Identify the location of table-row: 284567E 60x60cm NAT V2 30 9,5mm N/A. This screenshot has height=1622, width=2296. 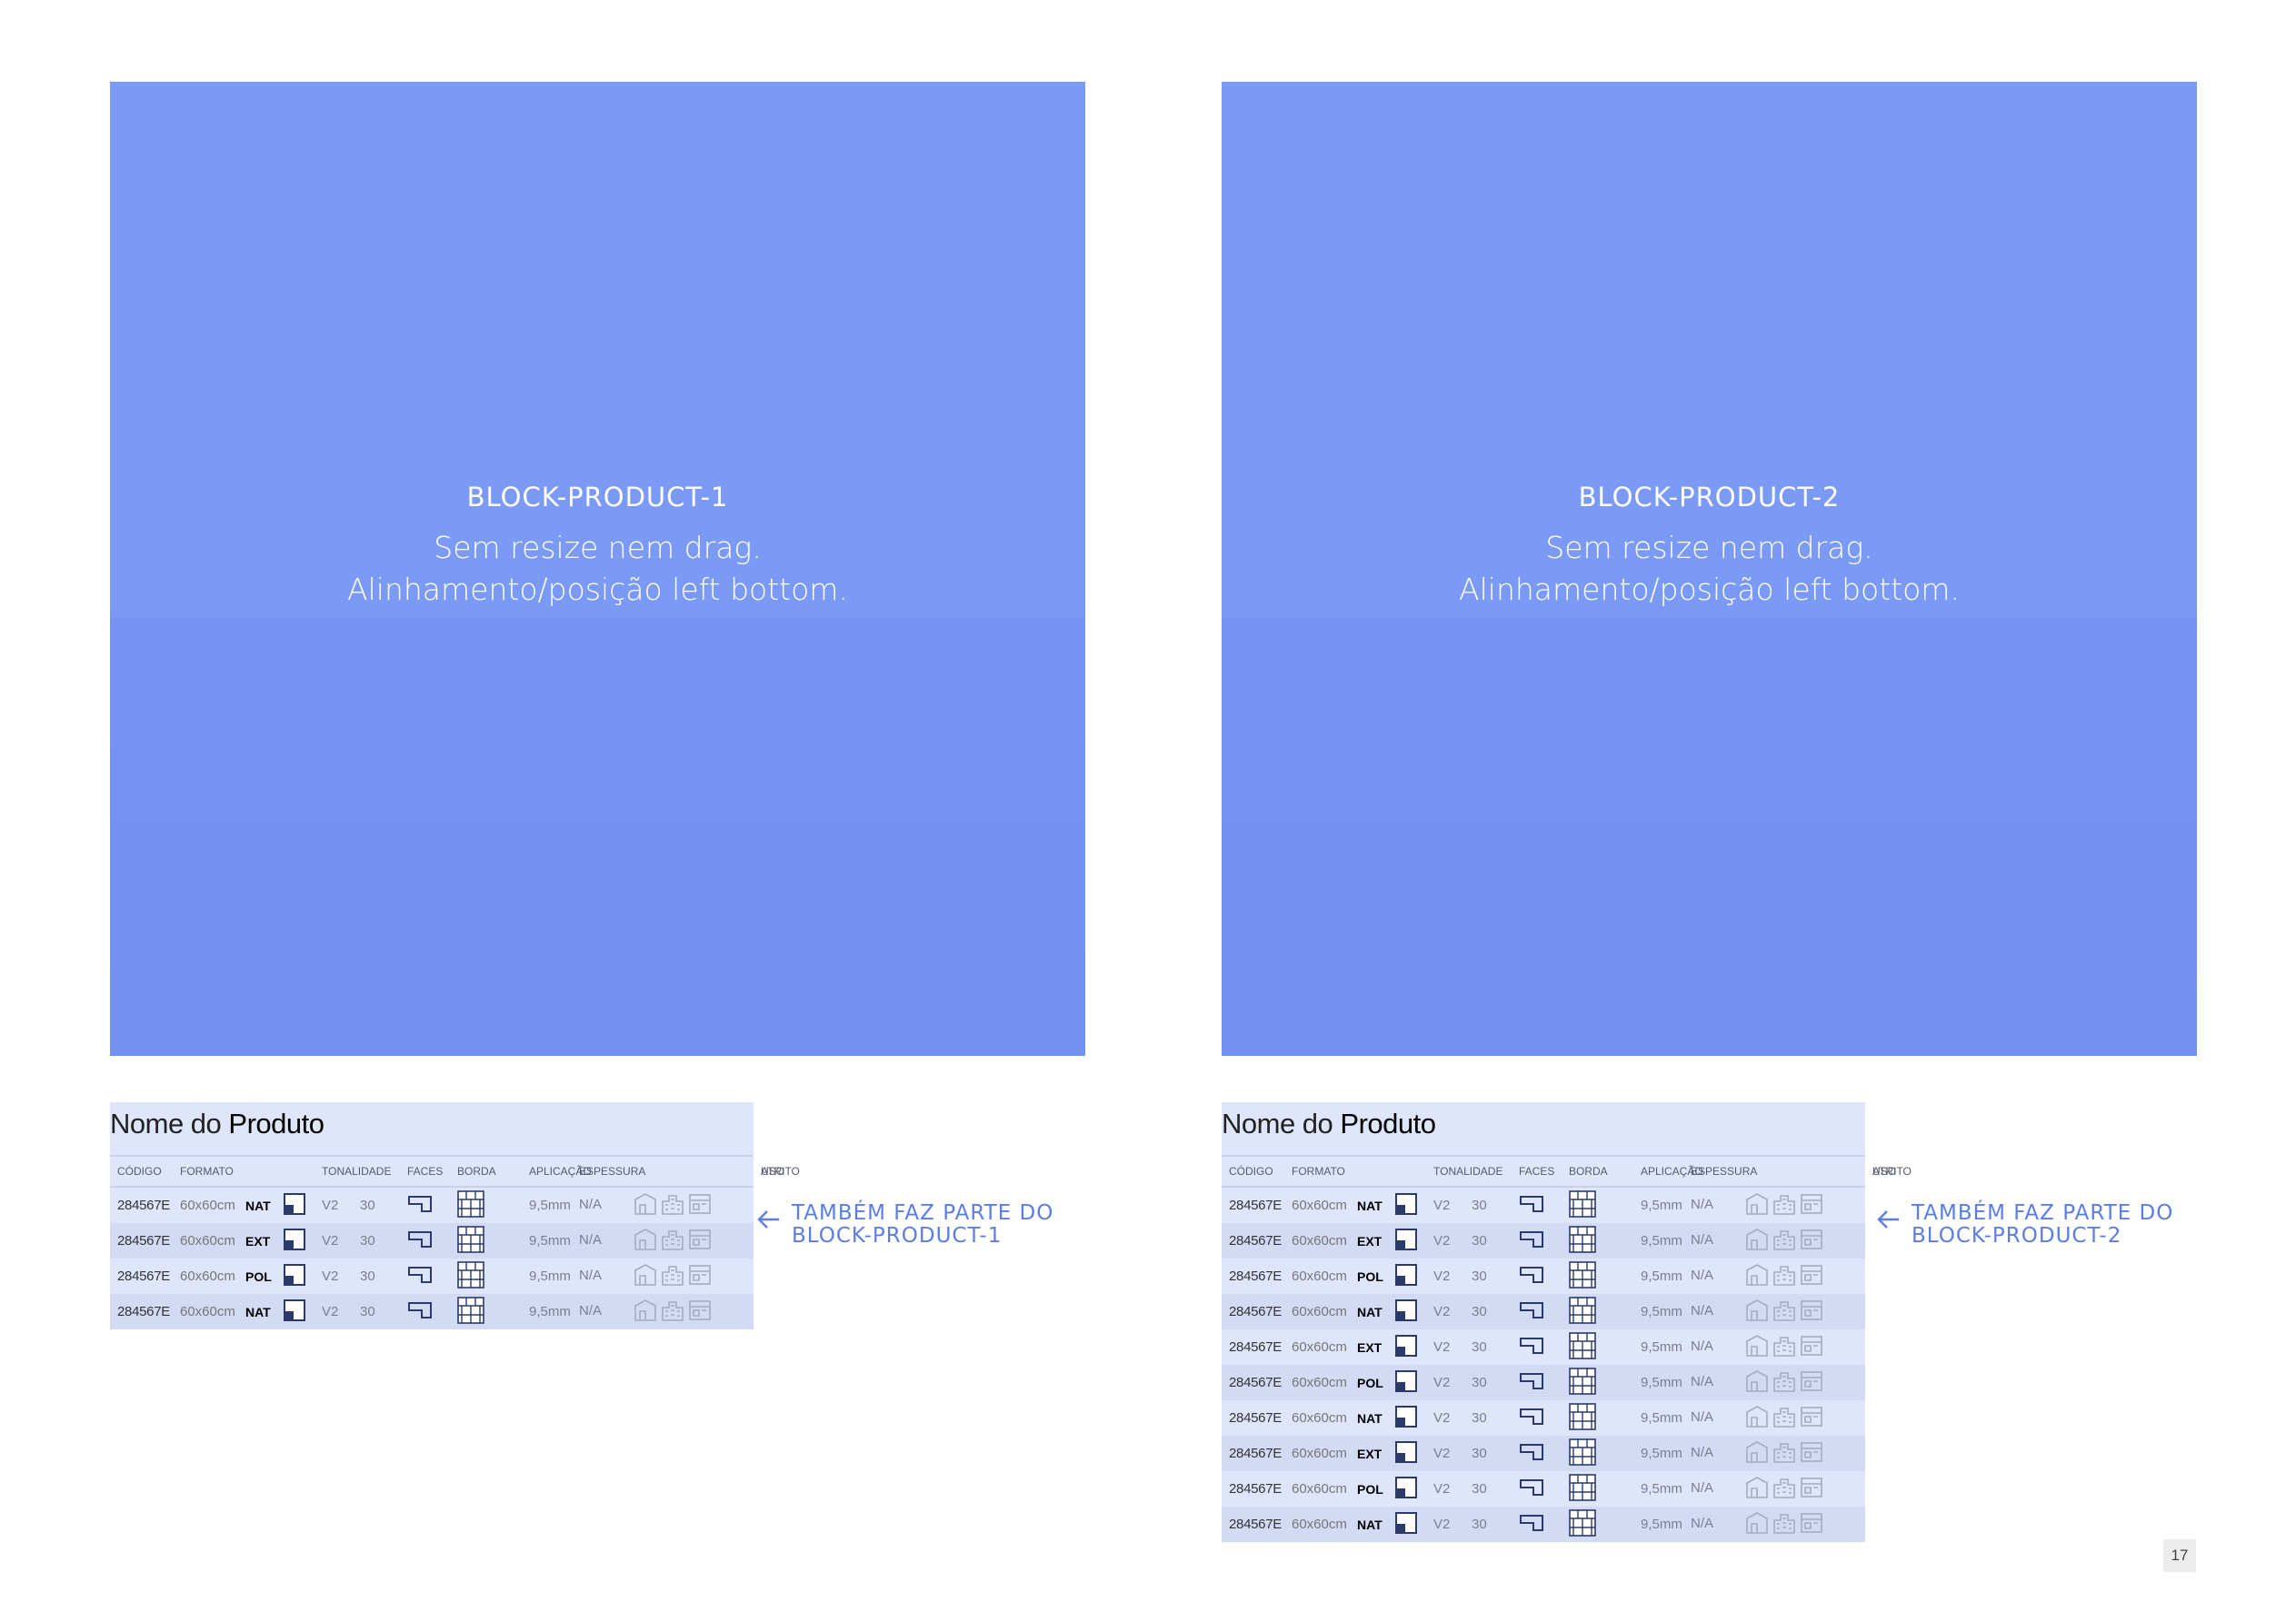
(1543, 1311).